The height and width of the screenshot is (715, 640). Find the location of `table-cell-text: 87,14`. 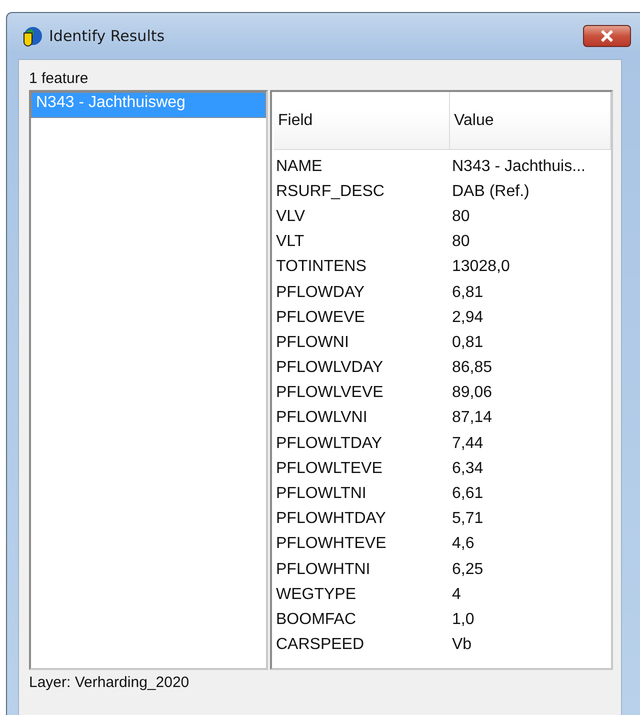

table-cell-text: 87,14 is located at coordinates (472, 418).